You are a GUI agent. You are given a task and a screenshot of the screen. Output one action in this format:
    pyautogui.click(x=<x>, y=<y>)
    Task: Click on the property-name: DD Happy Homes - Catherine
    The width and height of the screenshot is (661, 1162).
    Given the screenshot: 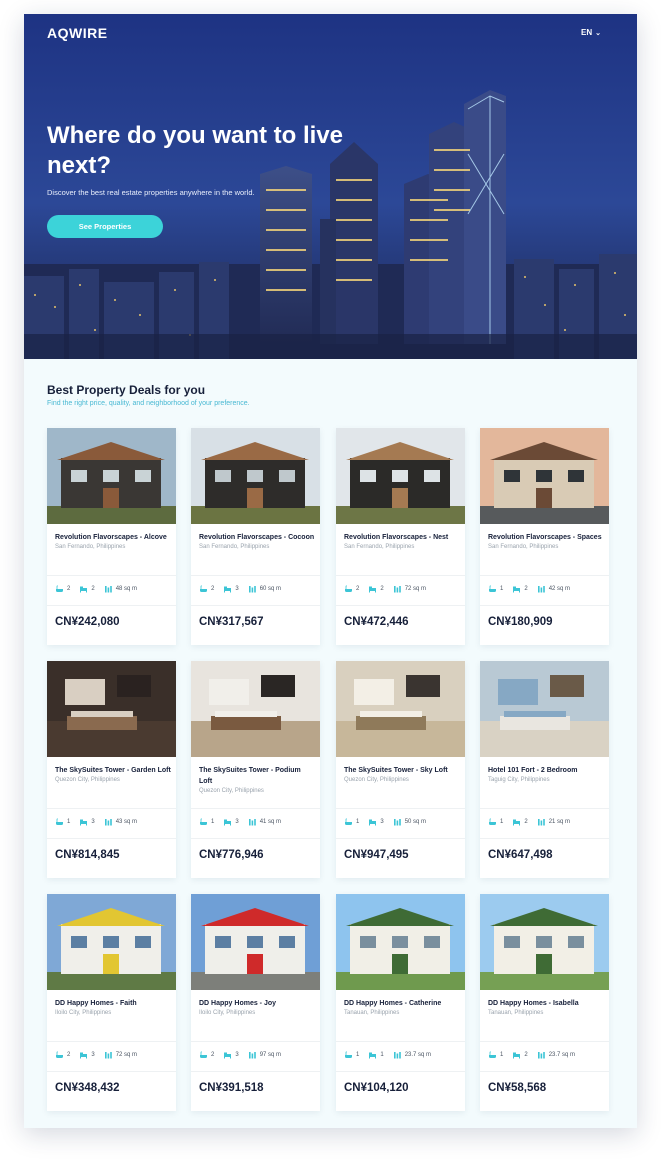 What is the action you would take?
    pyautogui.click(x=402, y=1003)
    